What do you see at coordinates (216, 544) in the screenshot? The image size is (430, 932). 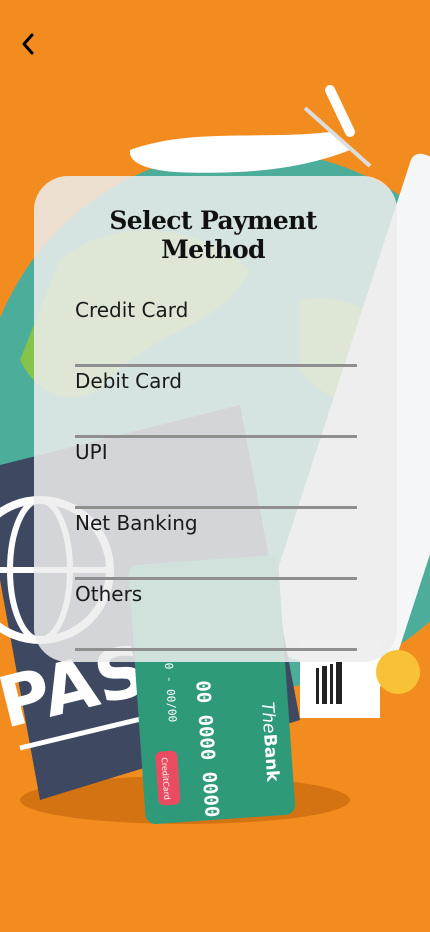 I see `payment-option-net-banking: Net Banking` at bounding box center [216, 544].